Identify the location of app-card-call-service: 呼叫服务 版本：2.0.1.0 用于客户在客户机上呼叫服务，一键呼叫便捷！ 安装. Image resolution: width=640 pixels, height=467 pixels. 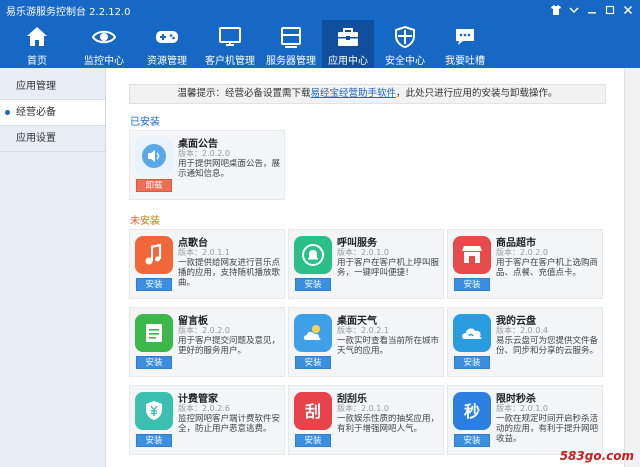
(366, 264).